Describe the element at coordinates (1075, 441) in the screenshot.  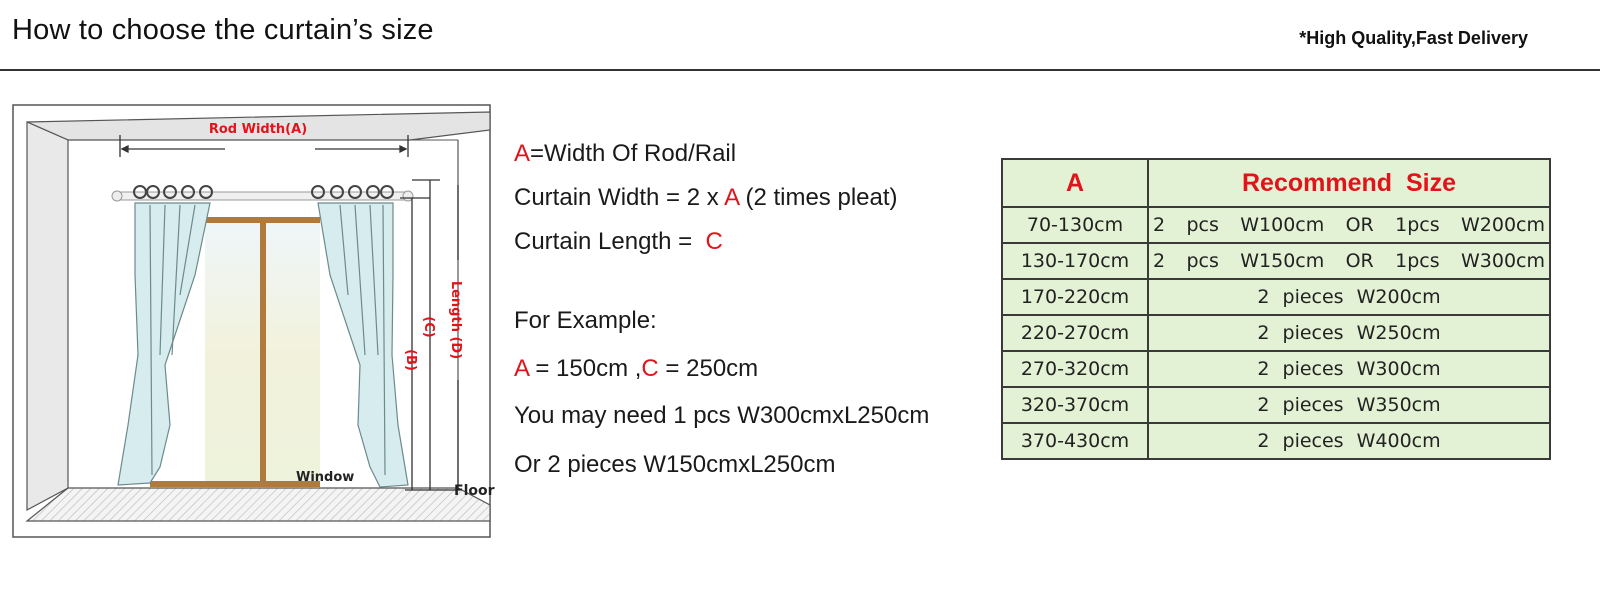
I see `range-cell: 370-430cm` at that location.